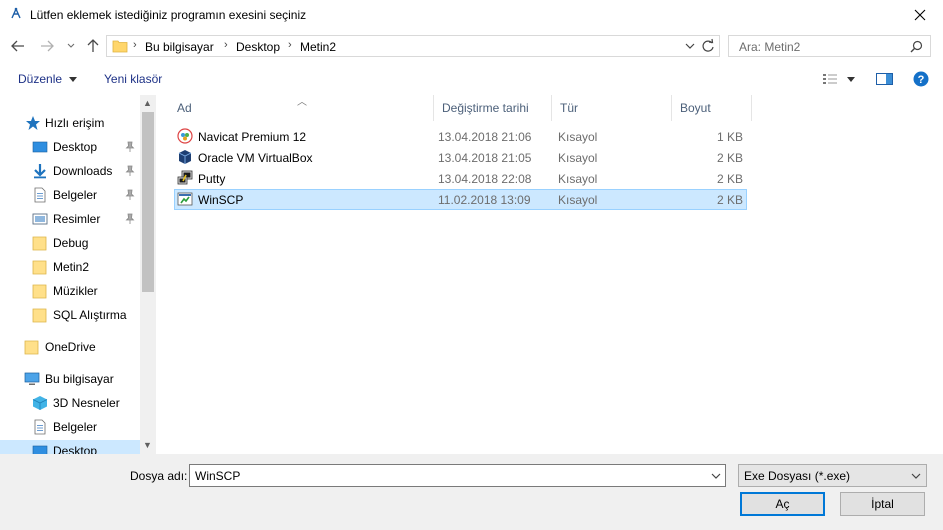  I want to click on forward-button, so click(47, 46).